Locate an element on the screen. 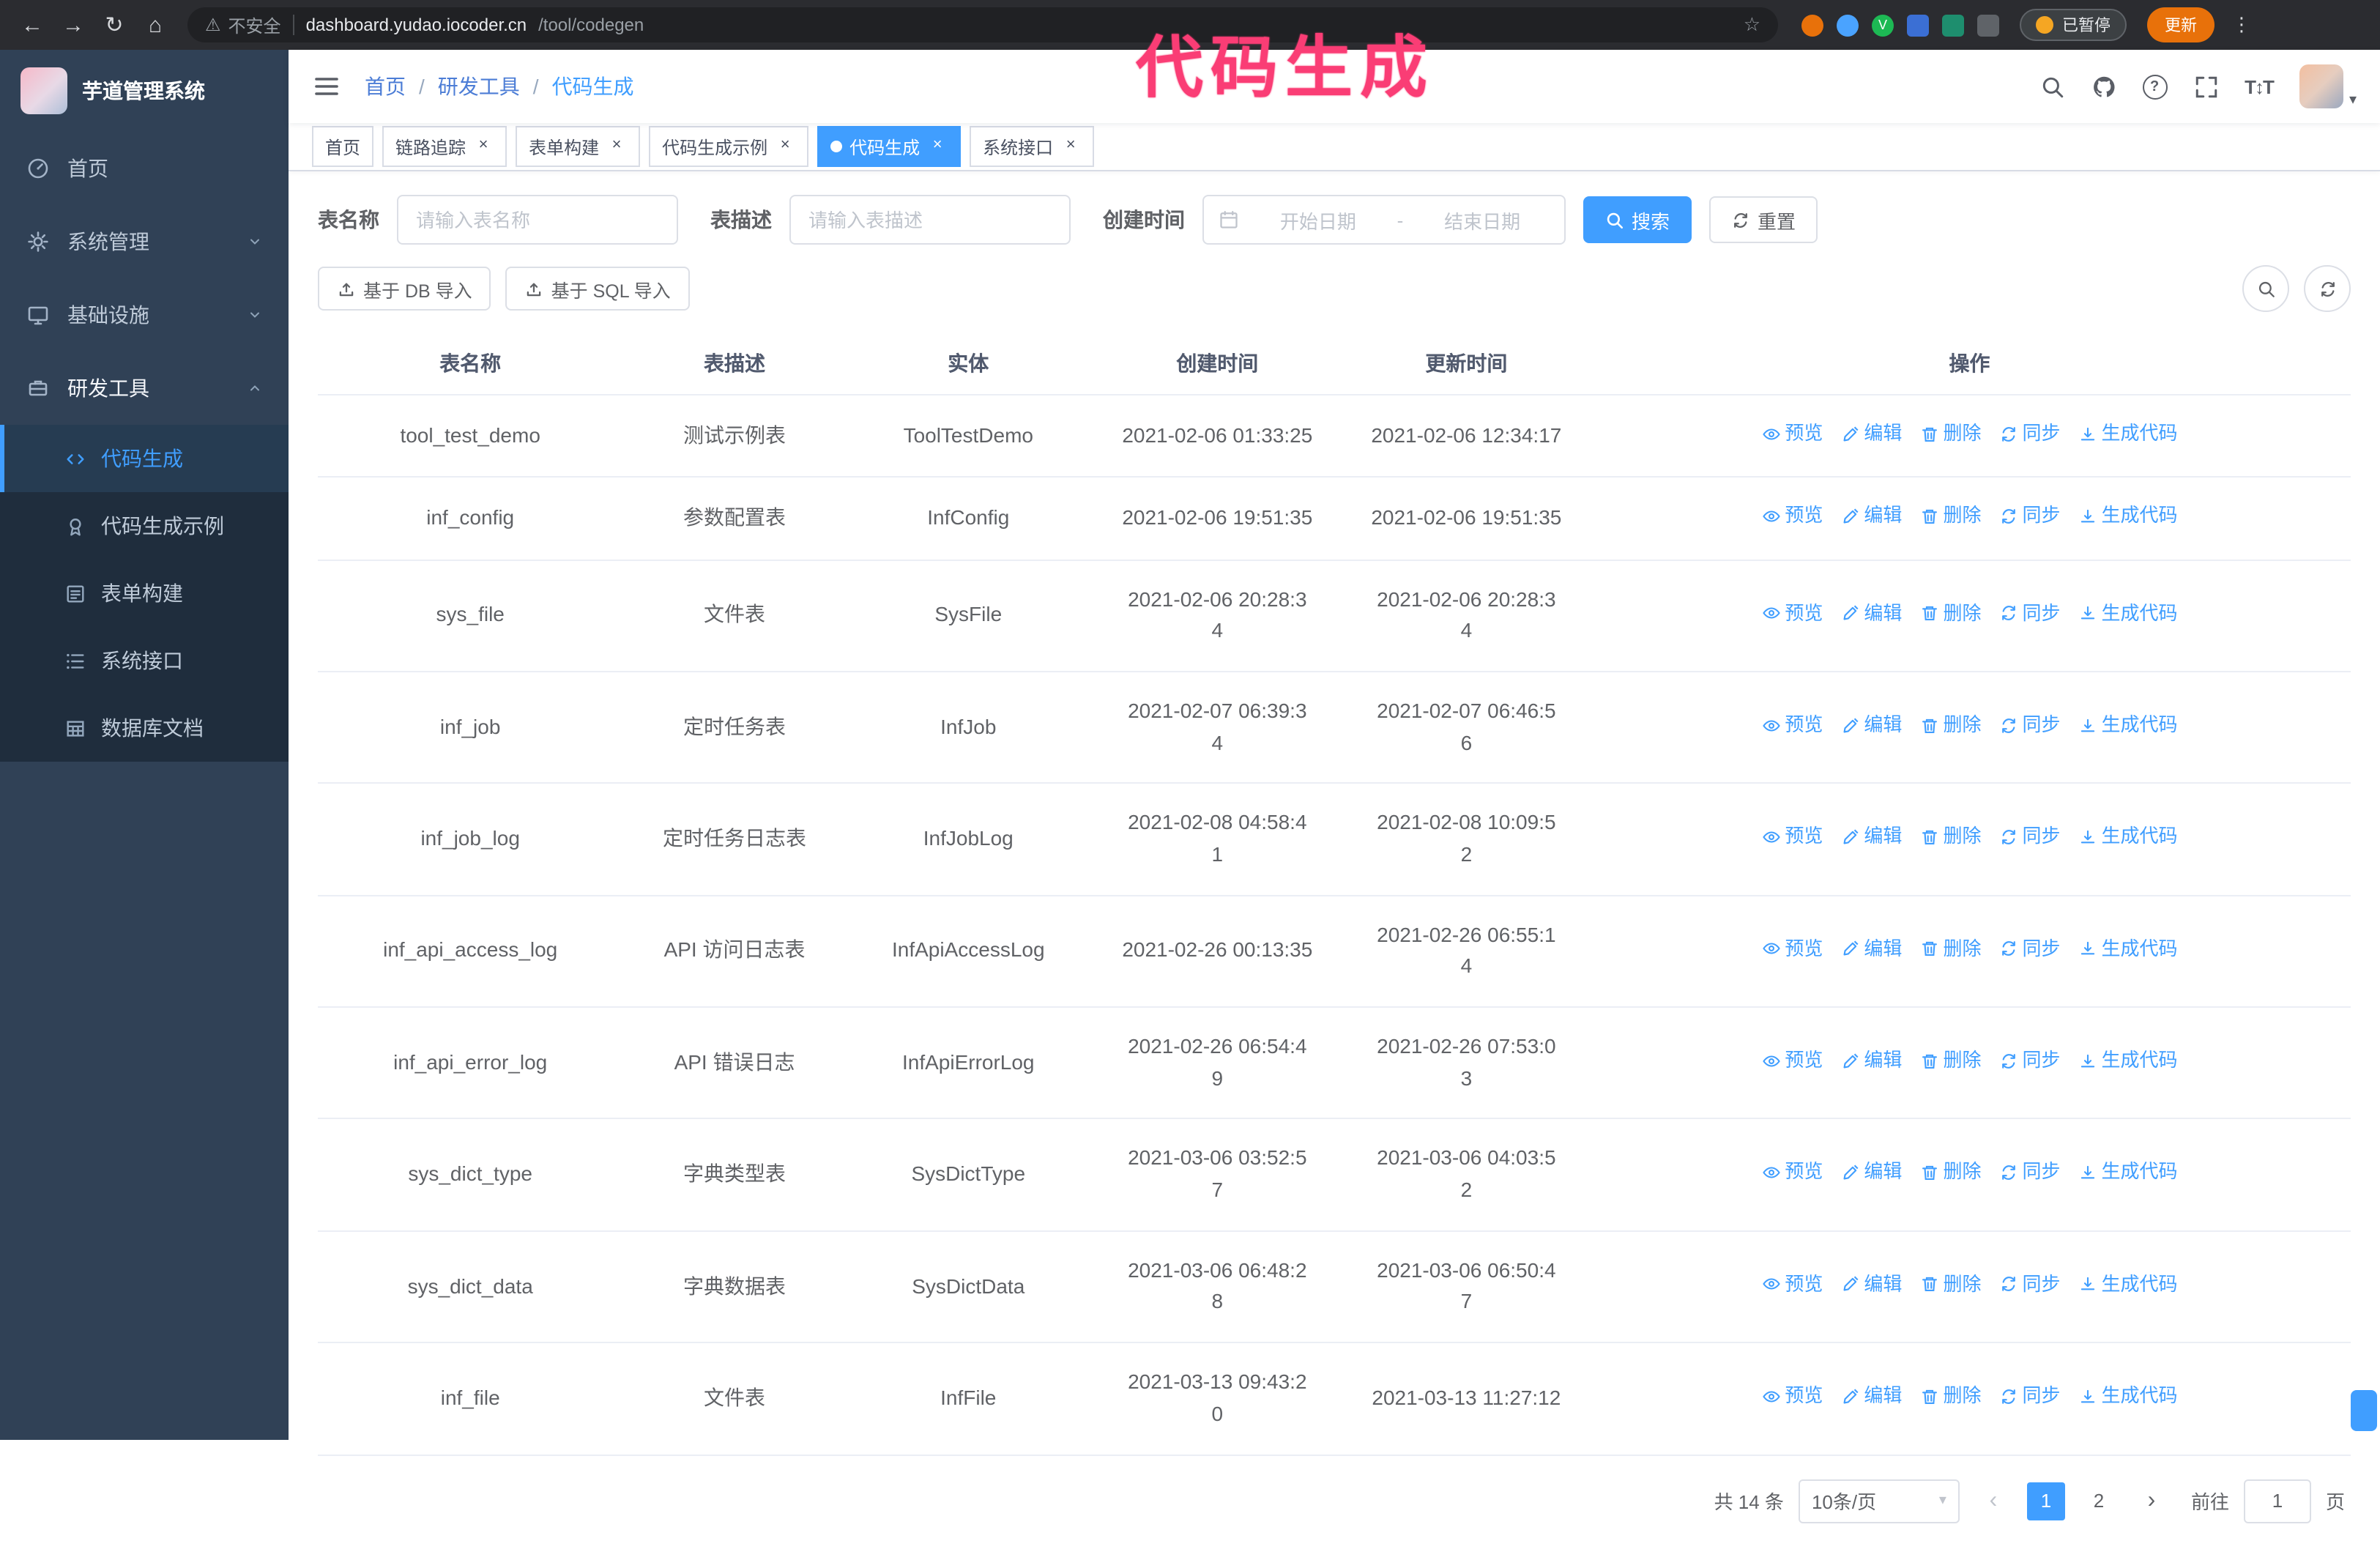  page-button-2: 2 is located at coordinates (2099, 1501).